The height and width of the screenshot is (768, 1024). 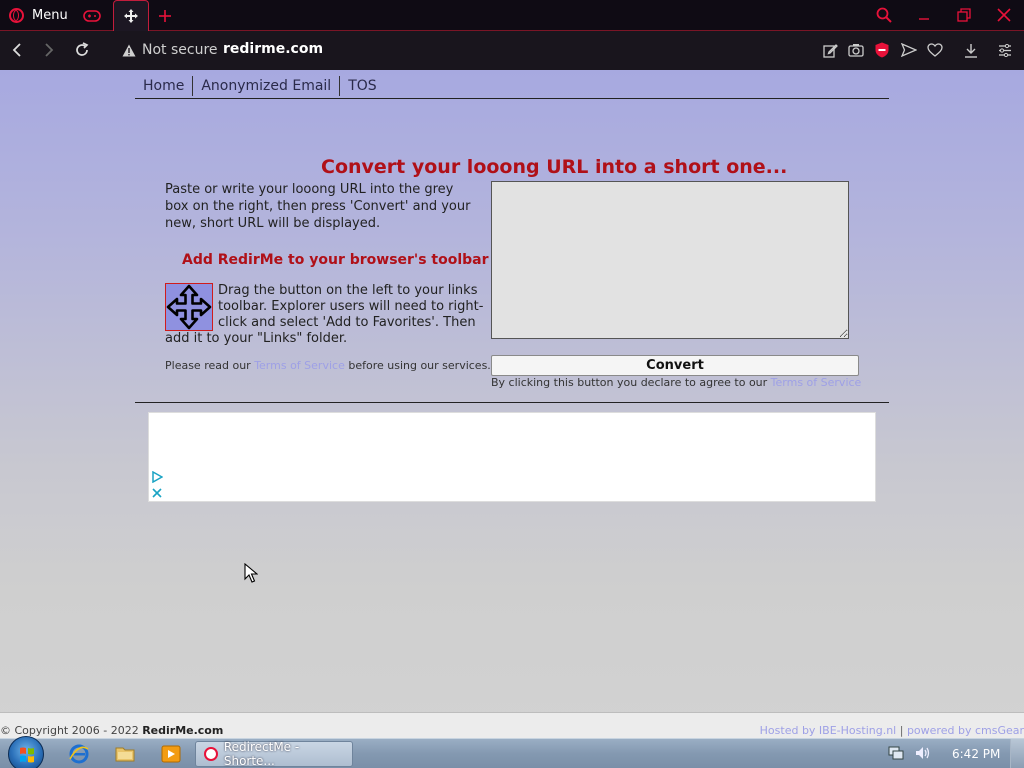 I want to click on content-divider, so click(x=512, y=402).